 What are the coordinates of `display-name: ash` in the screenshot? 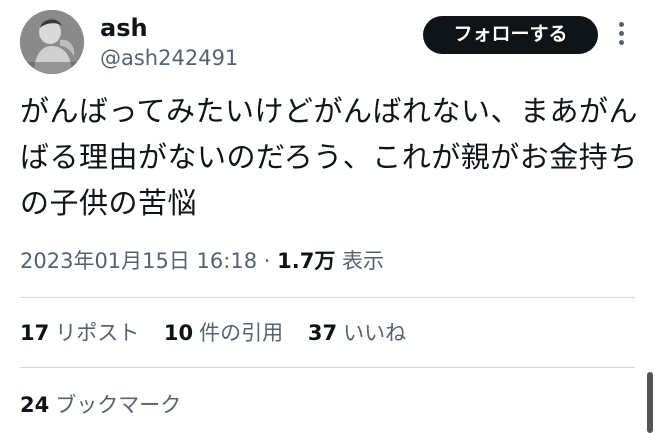 It's located at (124, 28).